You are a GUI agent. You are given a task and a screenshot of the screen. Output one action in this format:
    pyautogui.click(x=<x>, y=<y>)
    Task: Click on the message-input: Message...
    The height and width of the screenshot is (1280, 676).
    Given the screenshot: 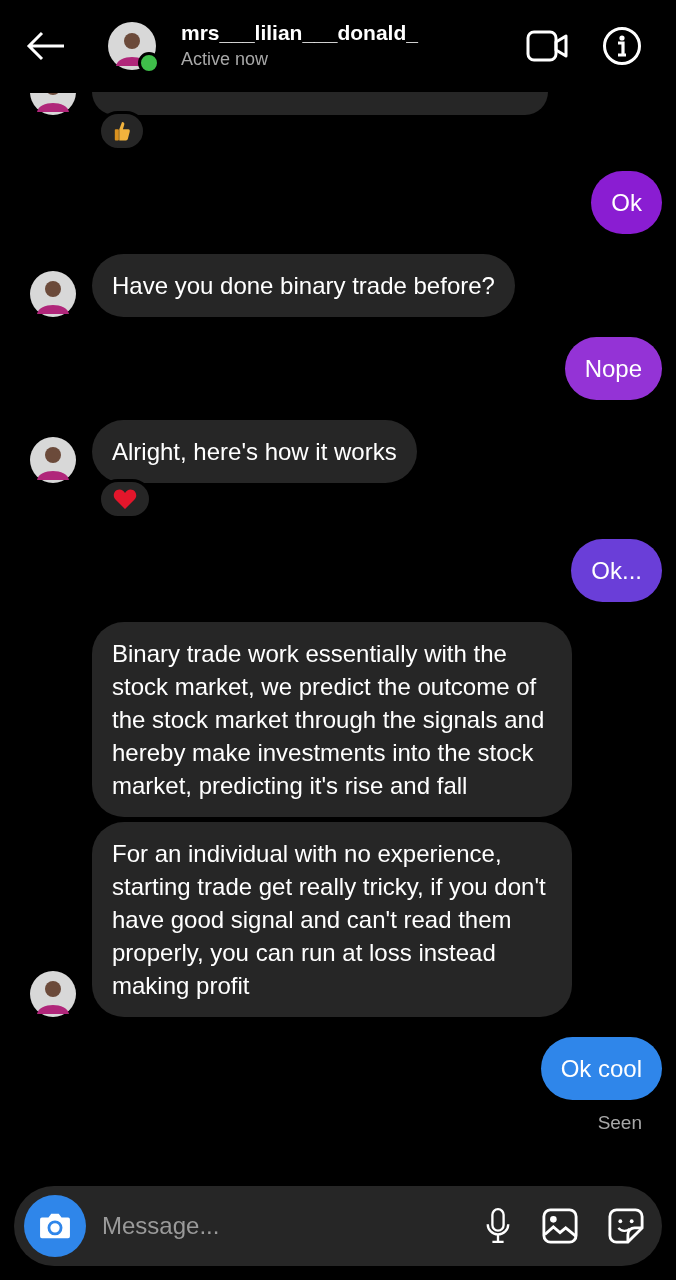 What is the action you would take?
    pyautogui.click(x=277, y=1226)
    